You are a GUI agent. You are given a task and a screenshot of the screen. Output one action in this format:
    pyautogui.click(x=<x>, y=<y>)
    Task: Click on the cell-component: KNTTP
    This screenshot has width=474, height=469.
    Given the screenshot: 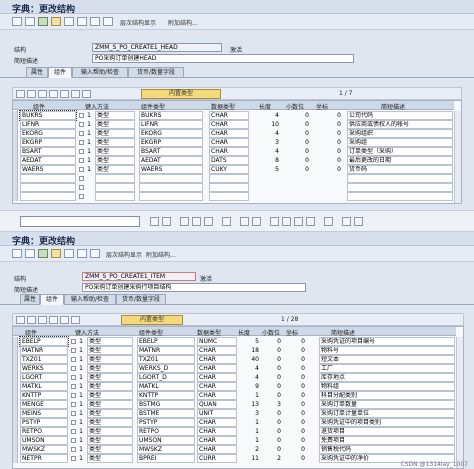 What is the action you would take?
    pyautogui.click(x=44, y=395)
    